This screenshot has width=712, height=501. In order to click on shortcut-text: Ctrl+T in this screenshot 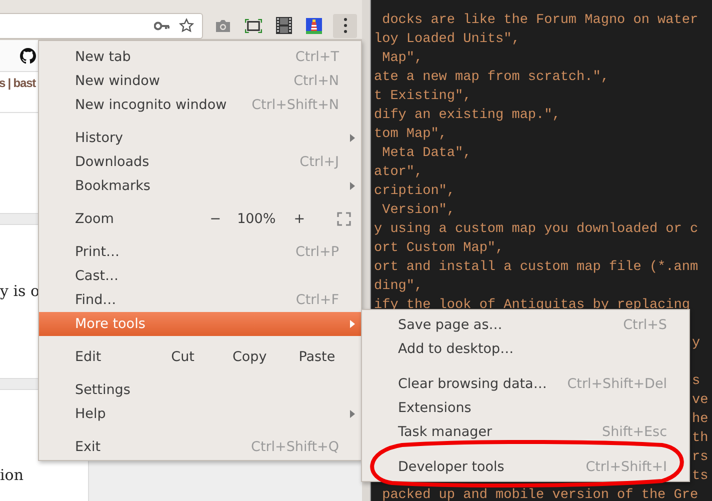, I will do `click(317, 57)`.